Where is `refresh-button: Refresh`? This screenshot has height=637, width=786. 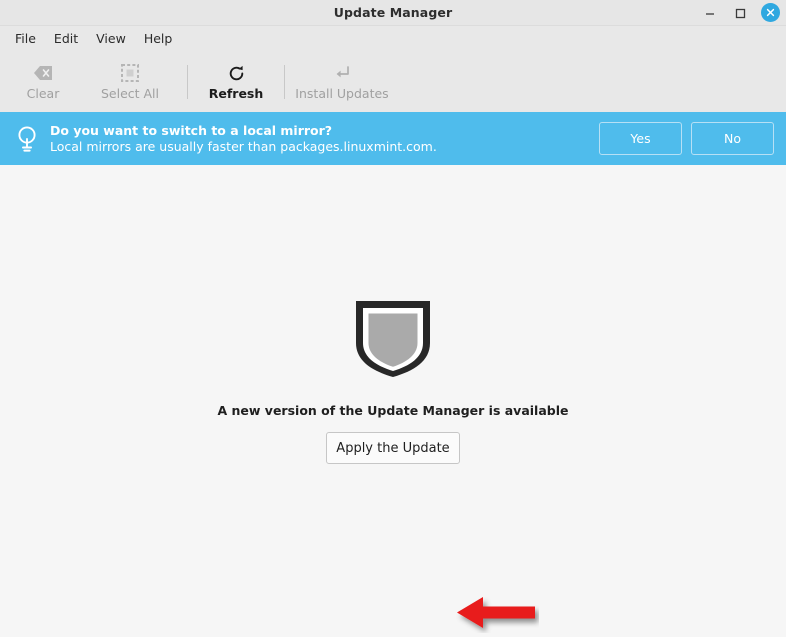
refresh-button: Refresh is located at coordinates (236, 82).